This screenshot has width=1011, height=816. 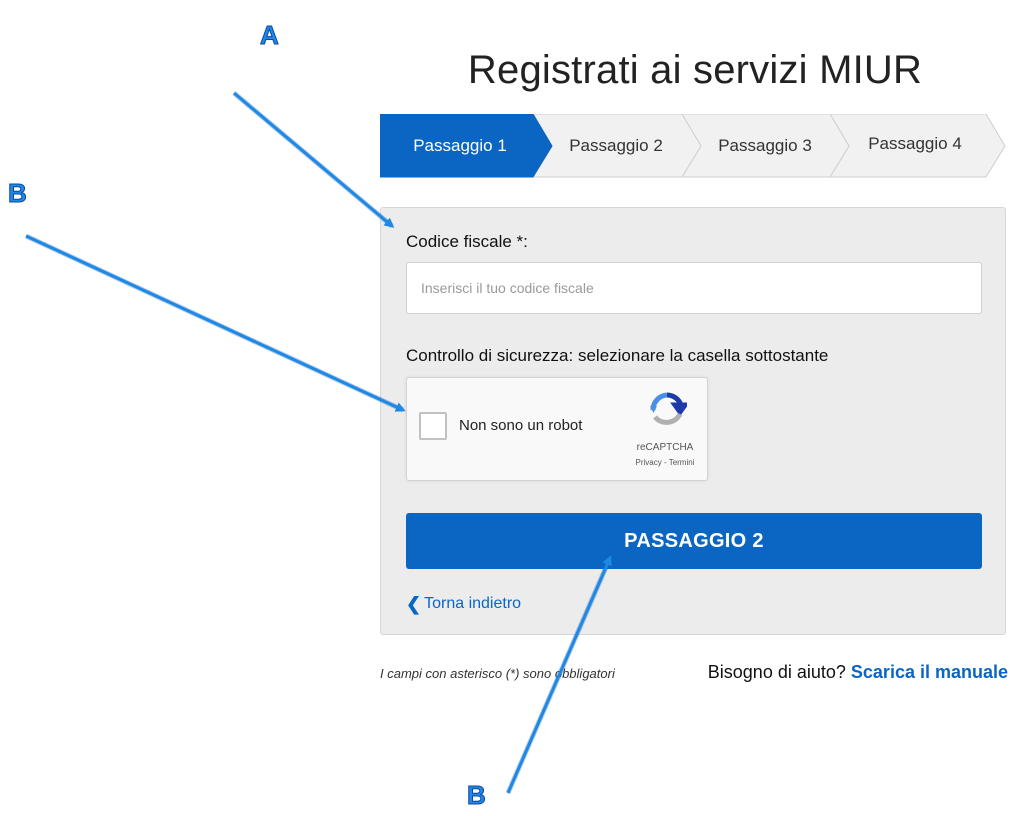 I want to click on passaggio-2-button: PASSAGGIO 2, so click(x=694, y=541).